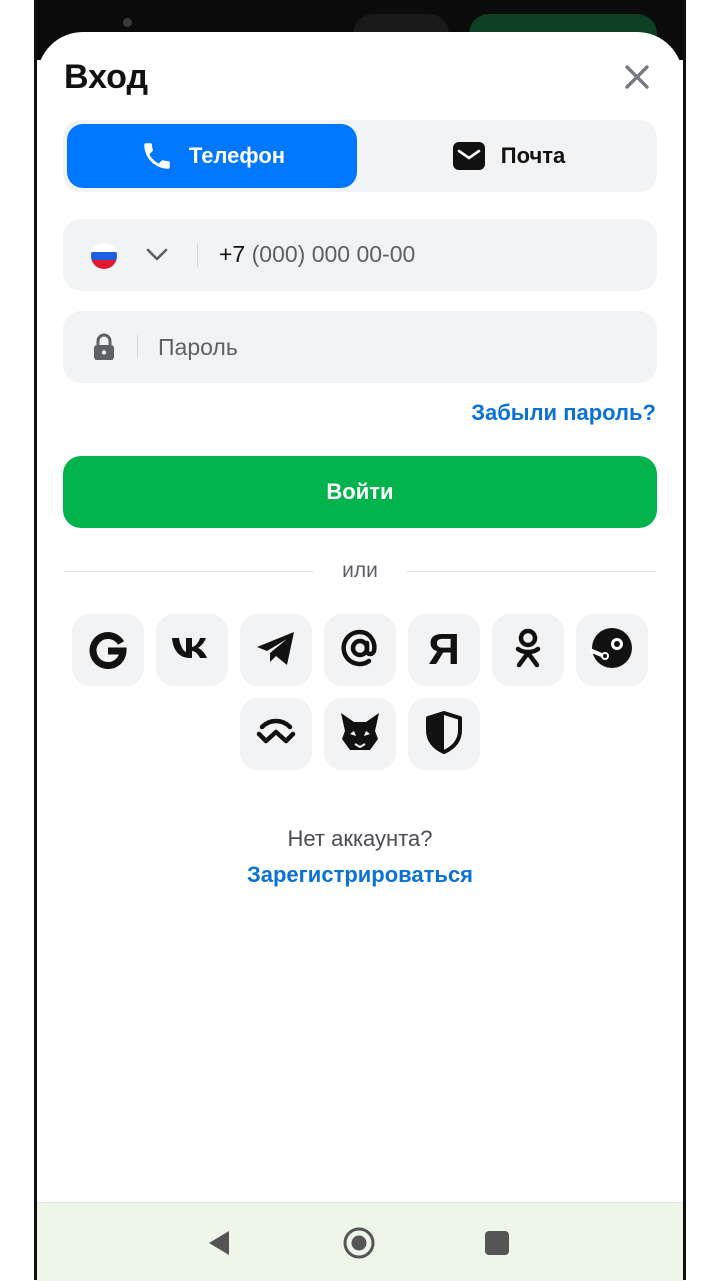 The width and height of the screenshot is (720, 1281). I want to click on steam-login-button, so click(612, 650).